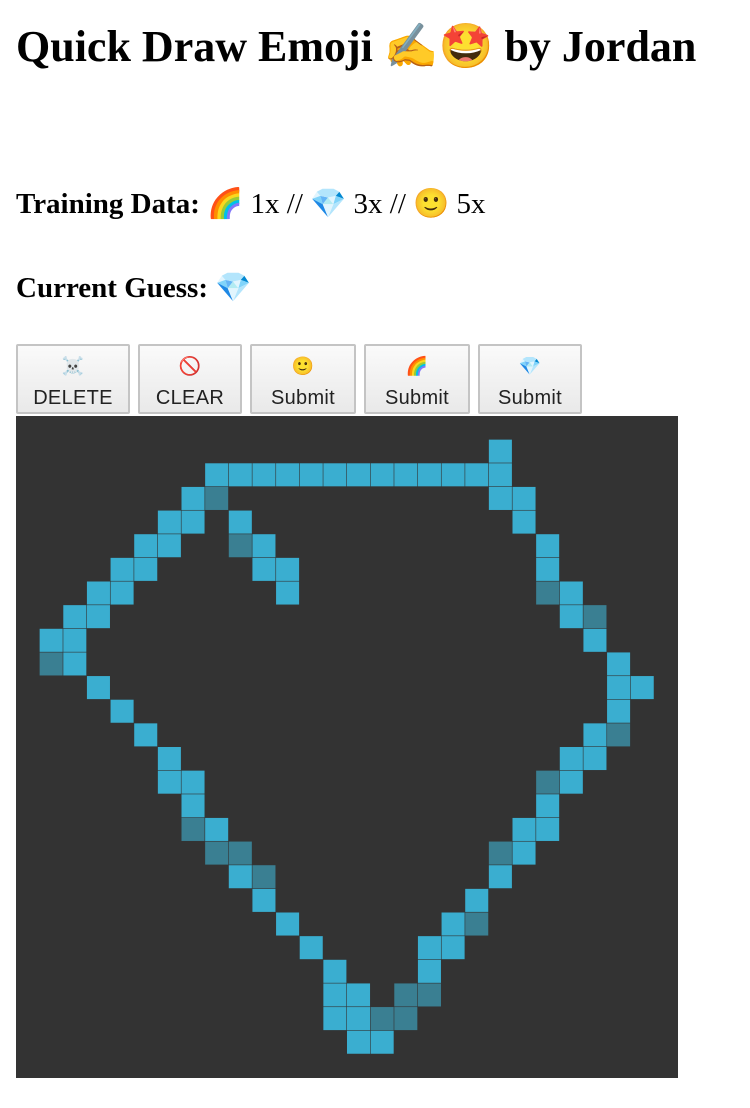  I want to click on current-guess-line: Current Guess: 💎, so click(133, 288).